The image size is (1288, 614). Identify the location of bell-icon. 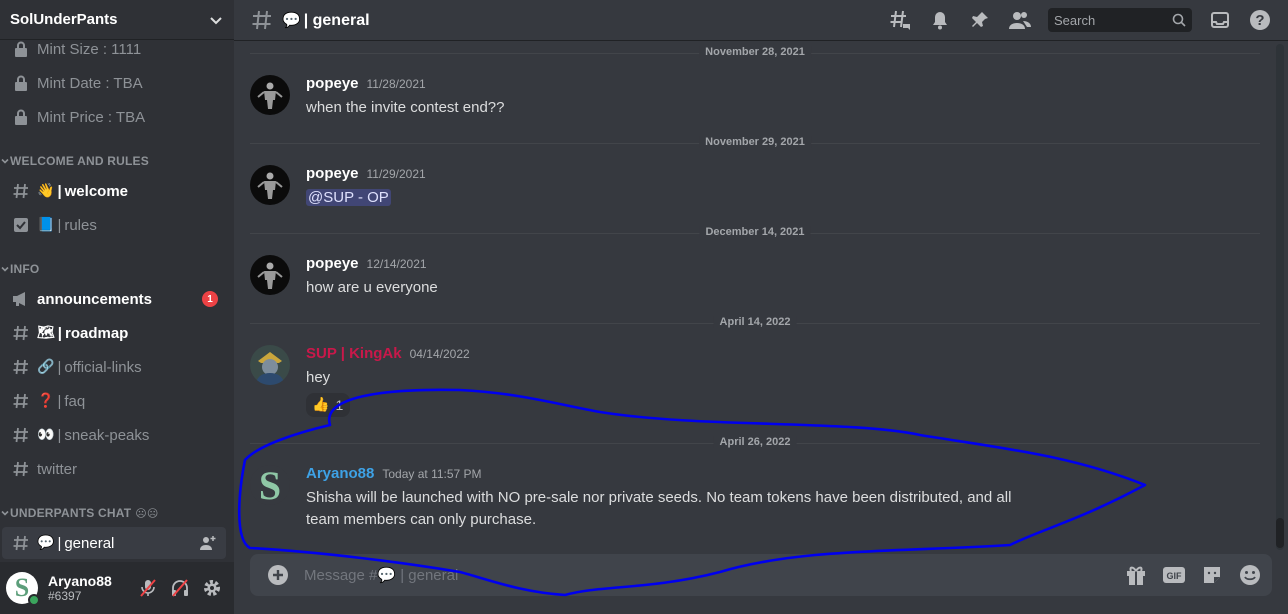
(940, 21).